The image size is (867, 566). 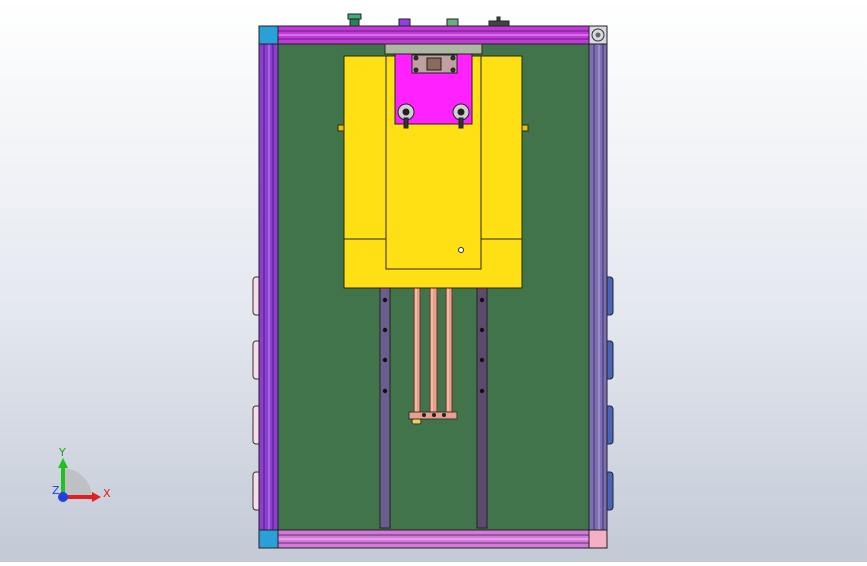 What do you see at coordinates (598, 287) in the screenshot?
I see `right-frame-rail` at bounding box center [598, 287].